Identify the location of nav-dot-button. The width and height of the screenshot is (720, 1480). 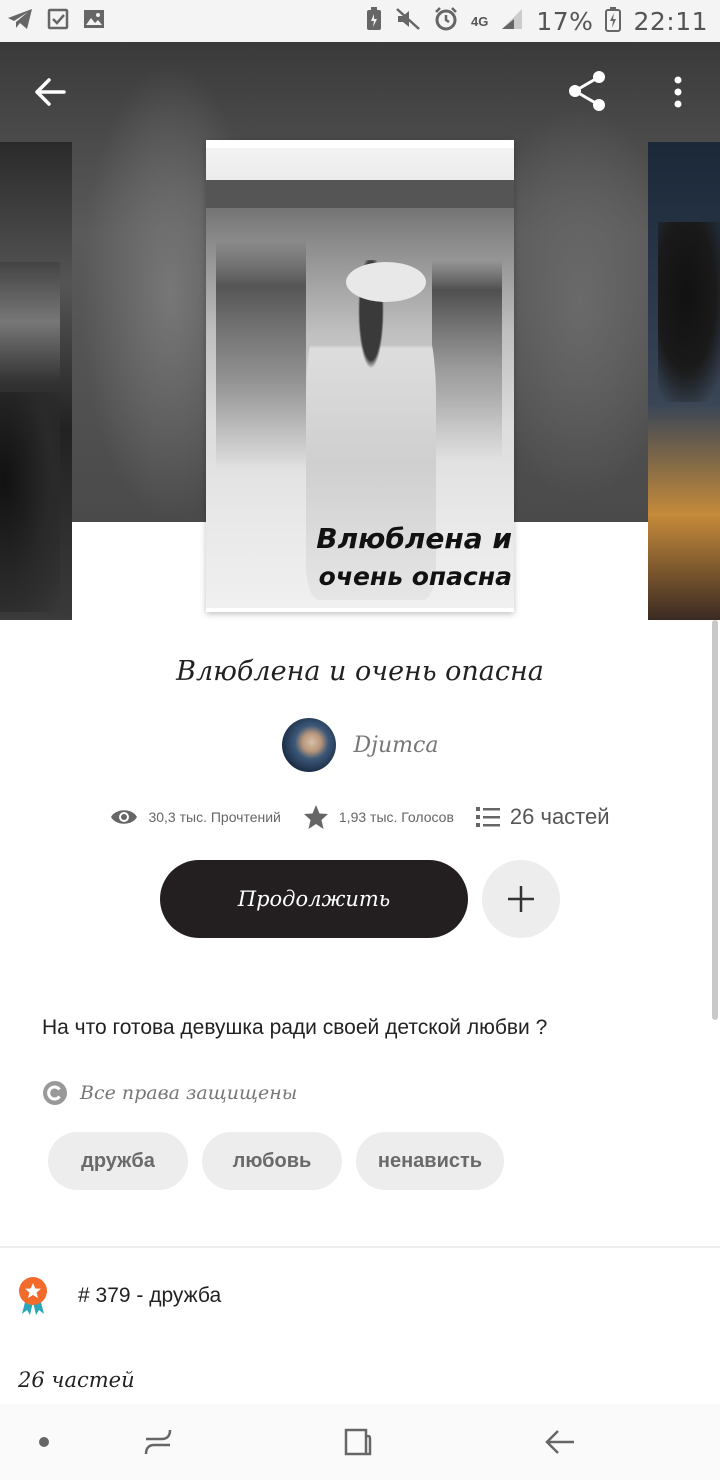
(44, 1442).